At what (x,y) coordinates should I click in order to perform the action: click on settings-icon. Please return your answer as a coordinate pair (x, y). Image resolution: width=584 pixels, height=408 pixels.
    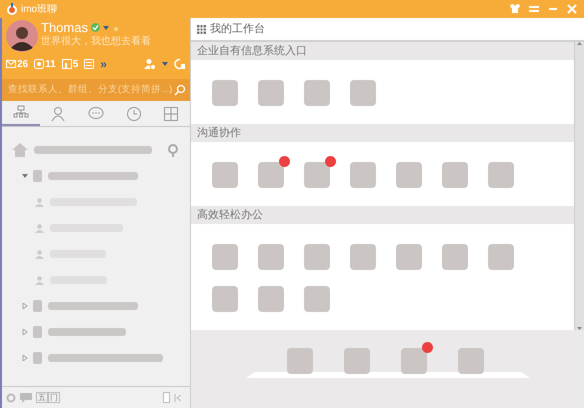
    Looking at the image, I should click on (11, 397).